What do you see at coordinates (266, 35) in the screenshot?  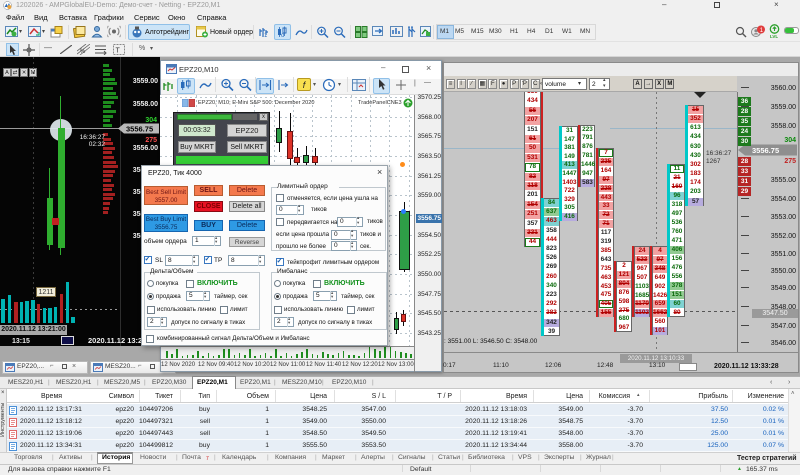 I see `svg-text: 1` at bounding box center [266, 35].